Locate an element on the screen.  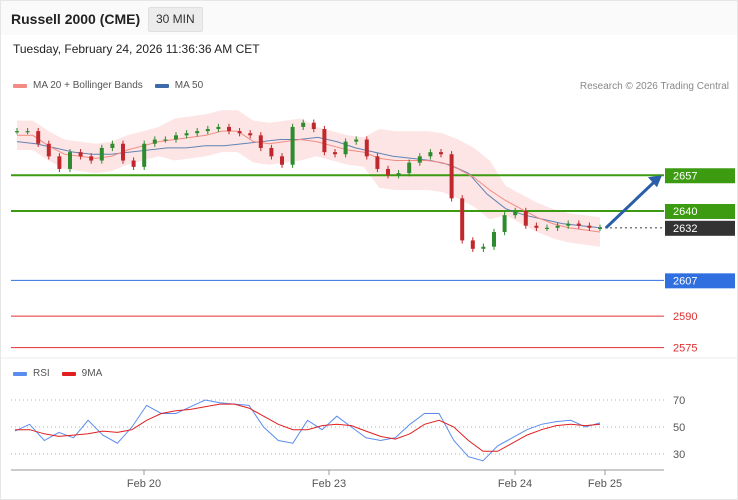
level-label-2607: 2607 is located at coordinates (685, 281).